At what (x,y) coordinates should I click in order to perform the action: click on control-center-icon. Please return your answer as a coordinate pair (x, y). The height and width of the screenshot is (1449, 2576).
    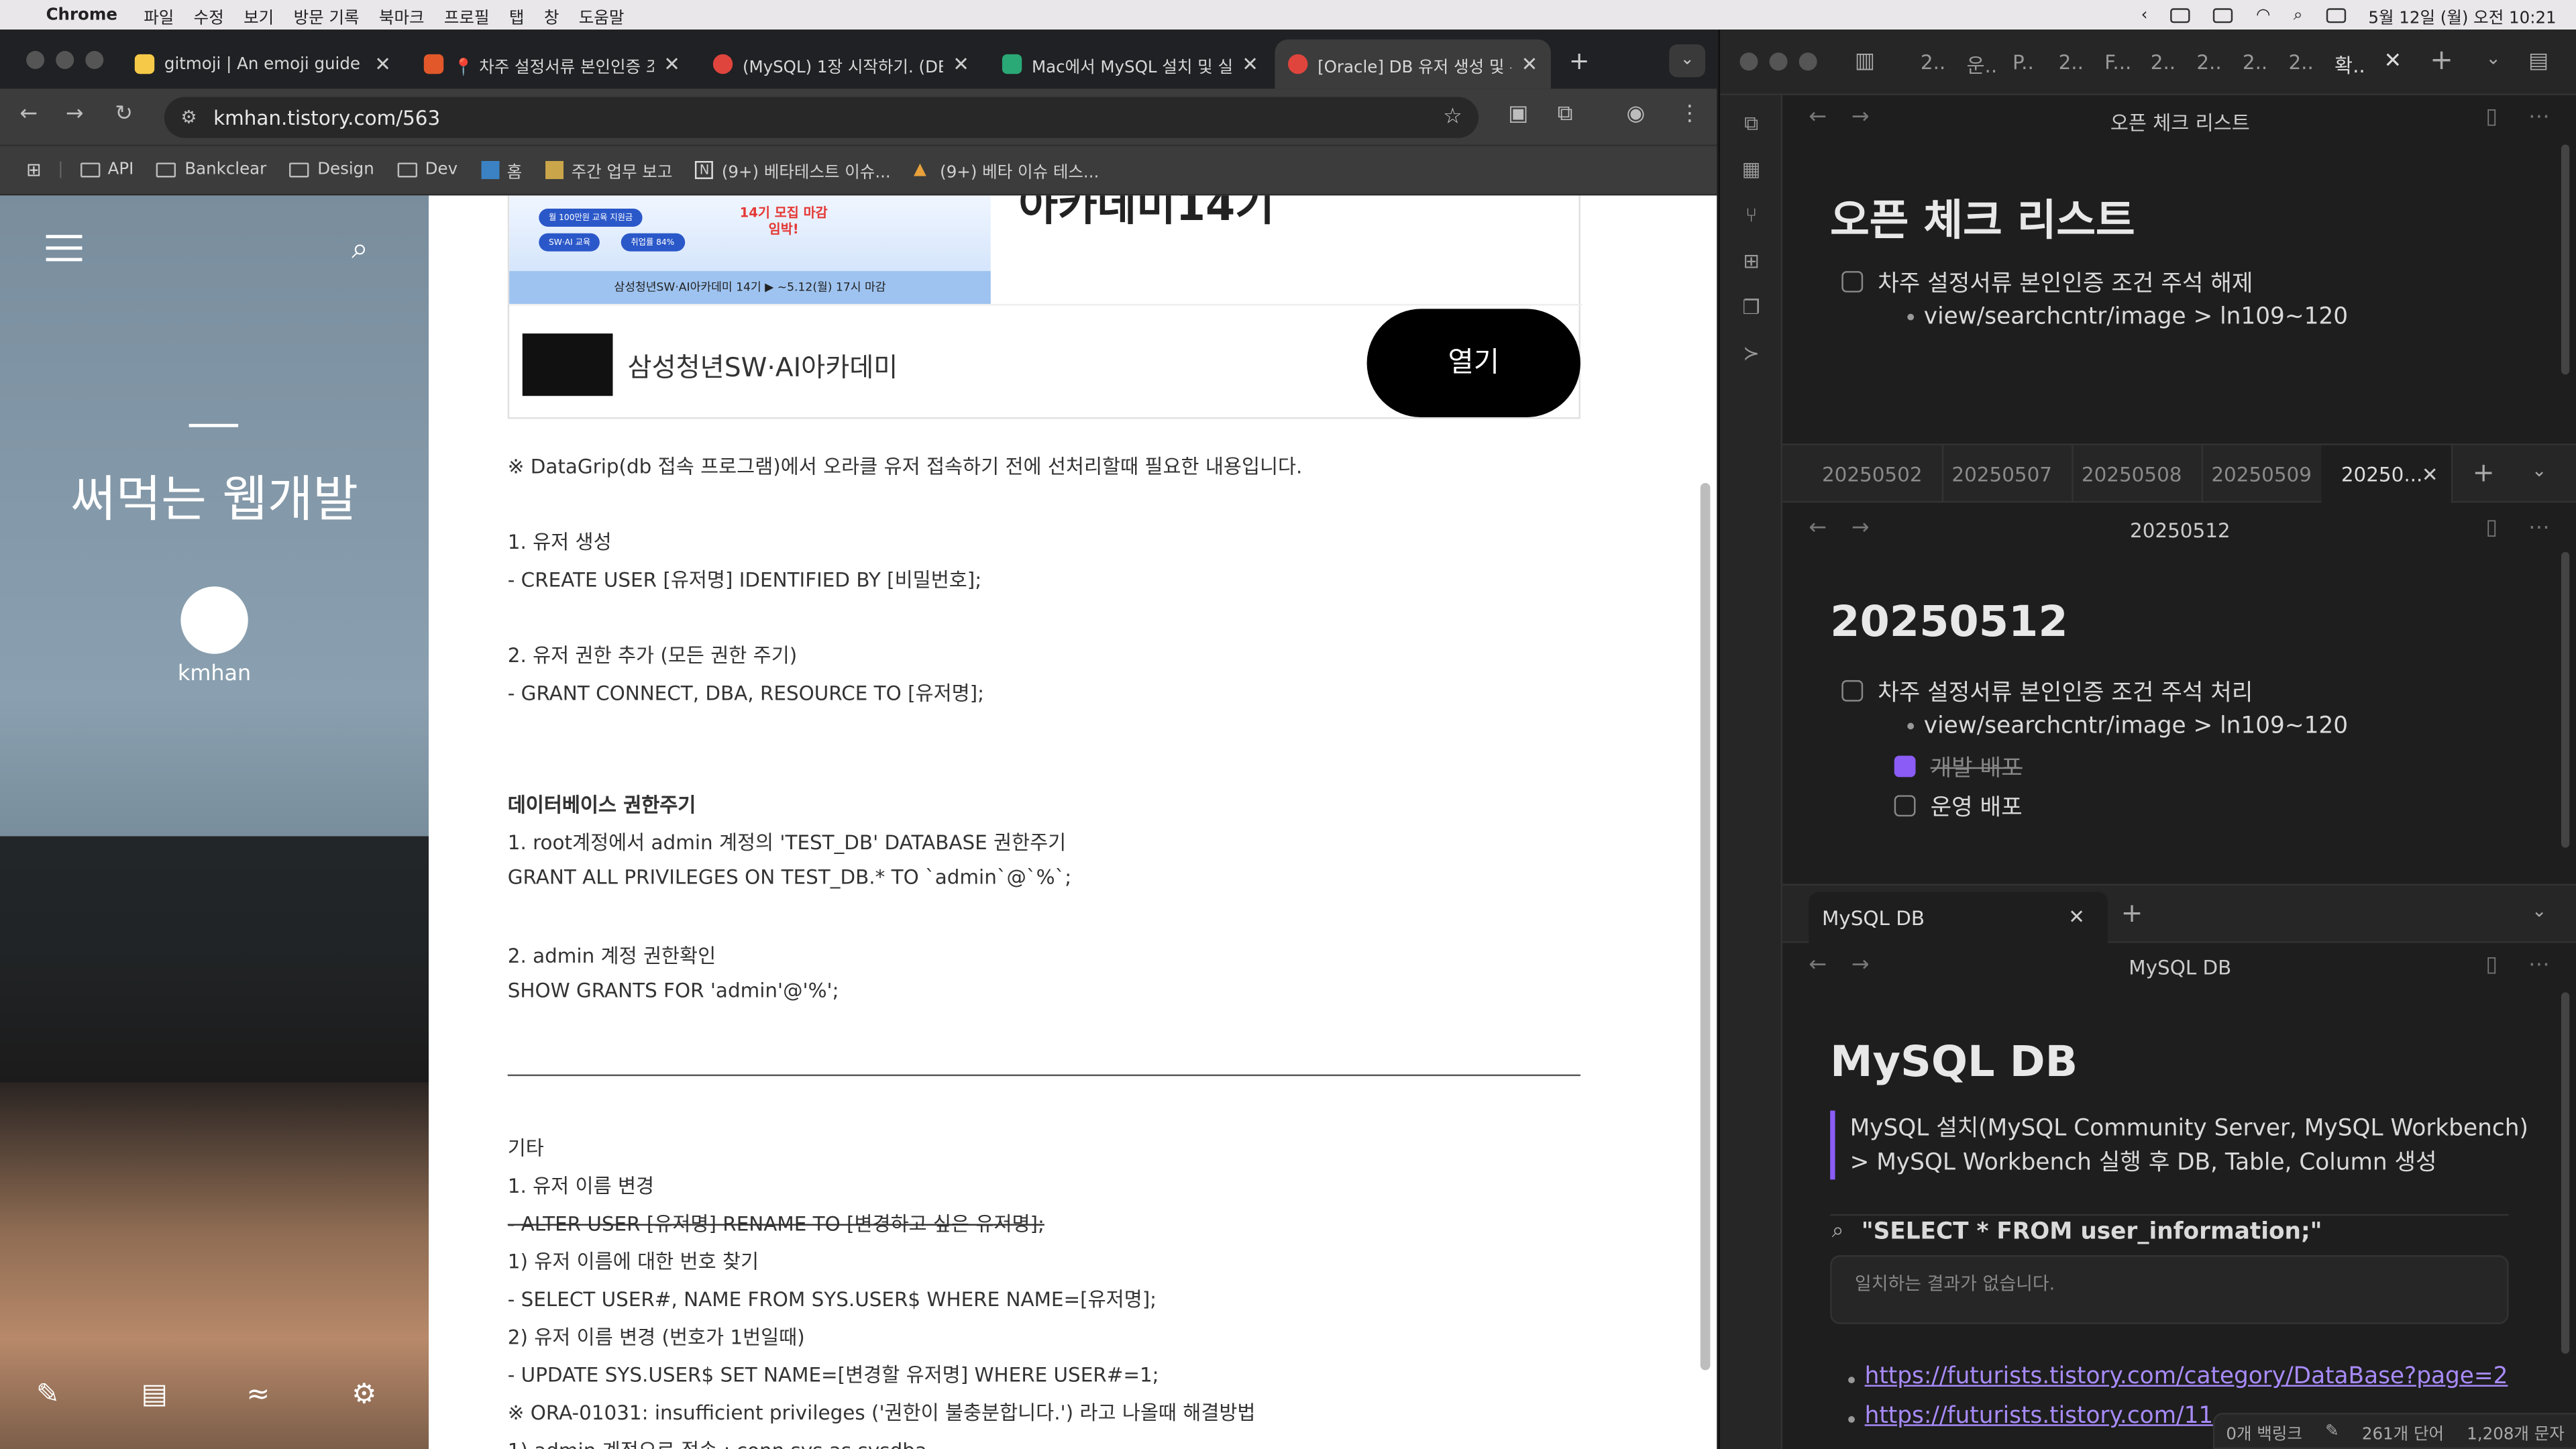
    Looking at the image, I should click on (2335, 15).